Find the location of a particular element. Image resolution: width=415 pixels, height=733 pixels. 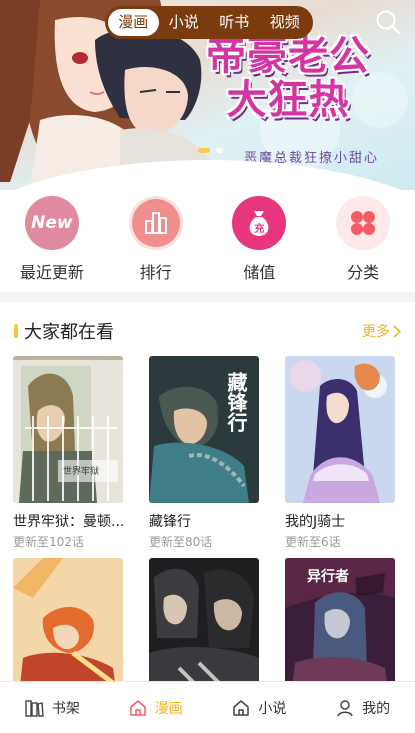

money-bag-icon: 充 is located at coordinates (259, 223).